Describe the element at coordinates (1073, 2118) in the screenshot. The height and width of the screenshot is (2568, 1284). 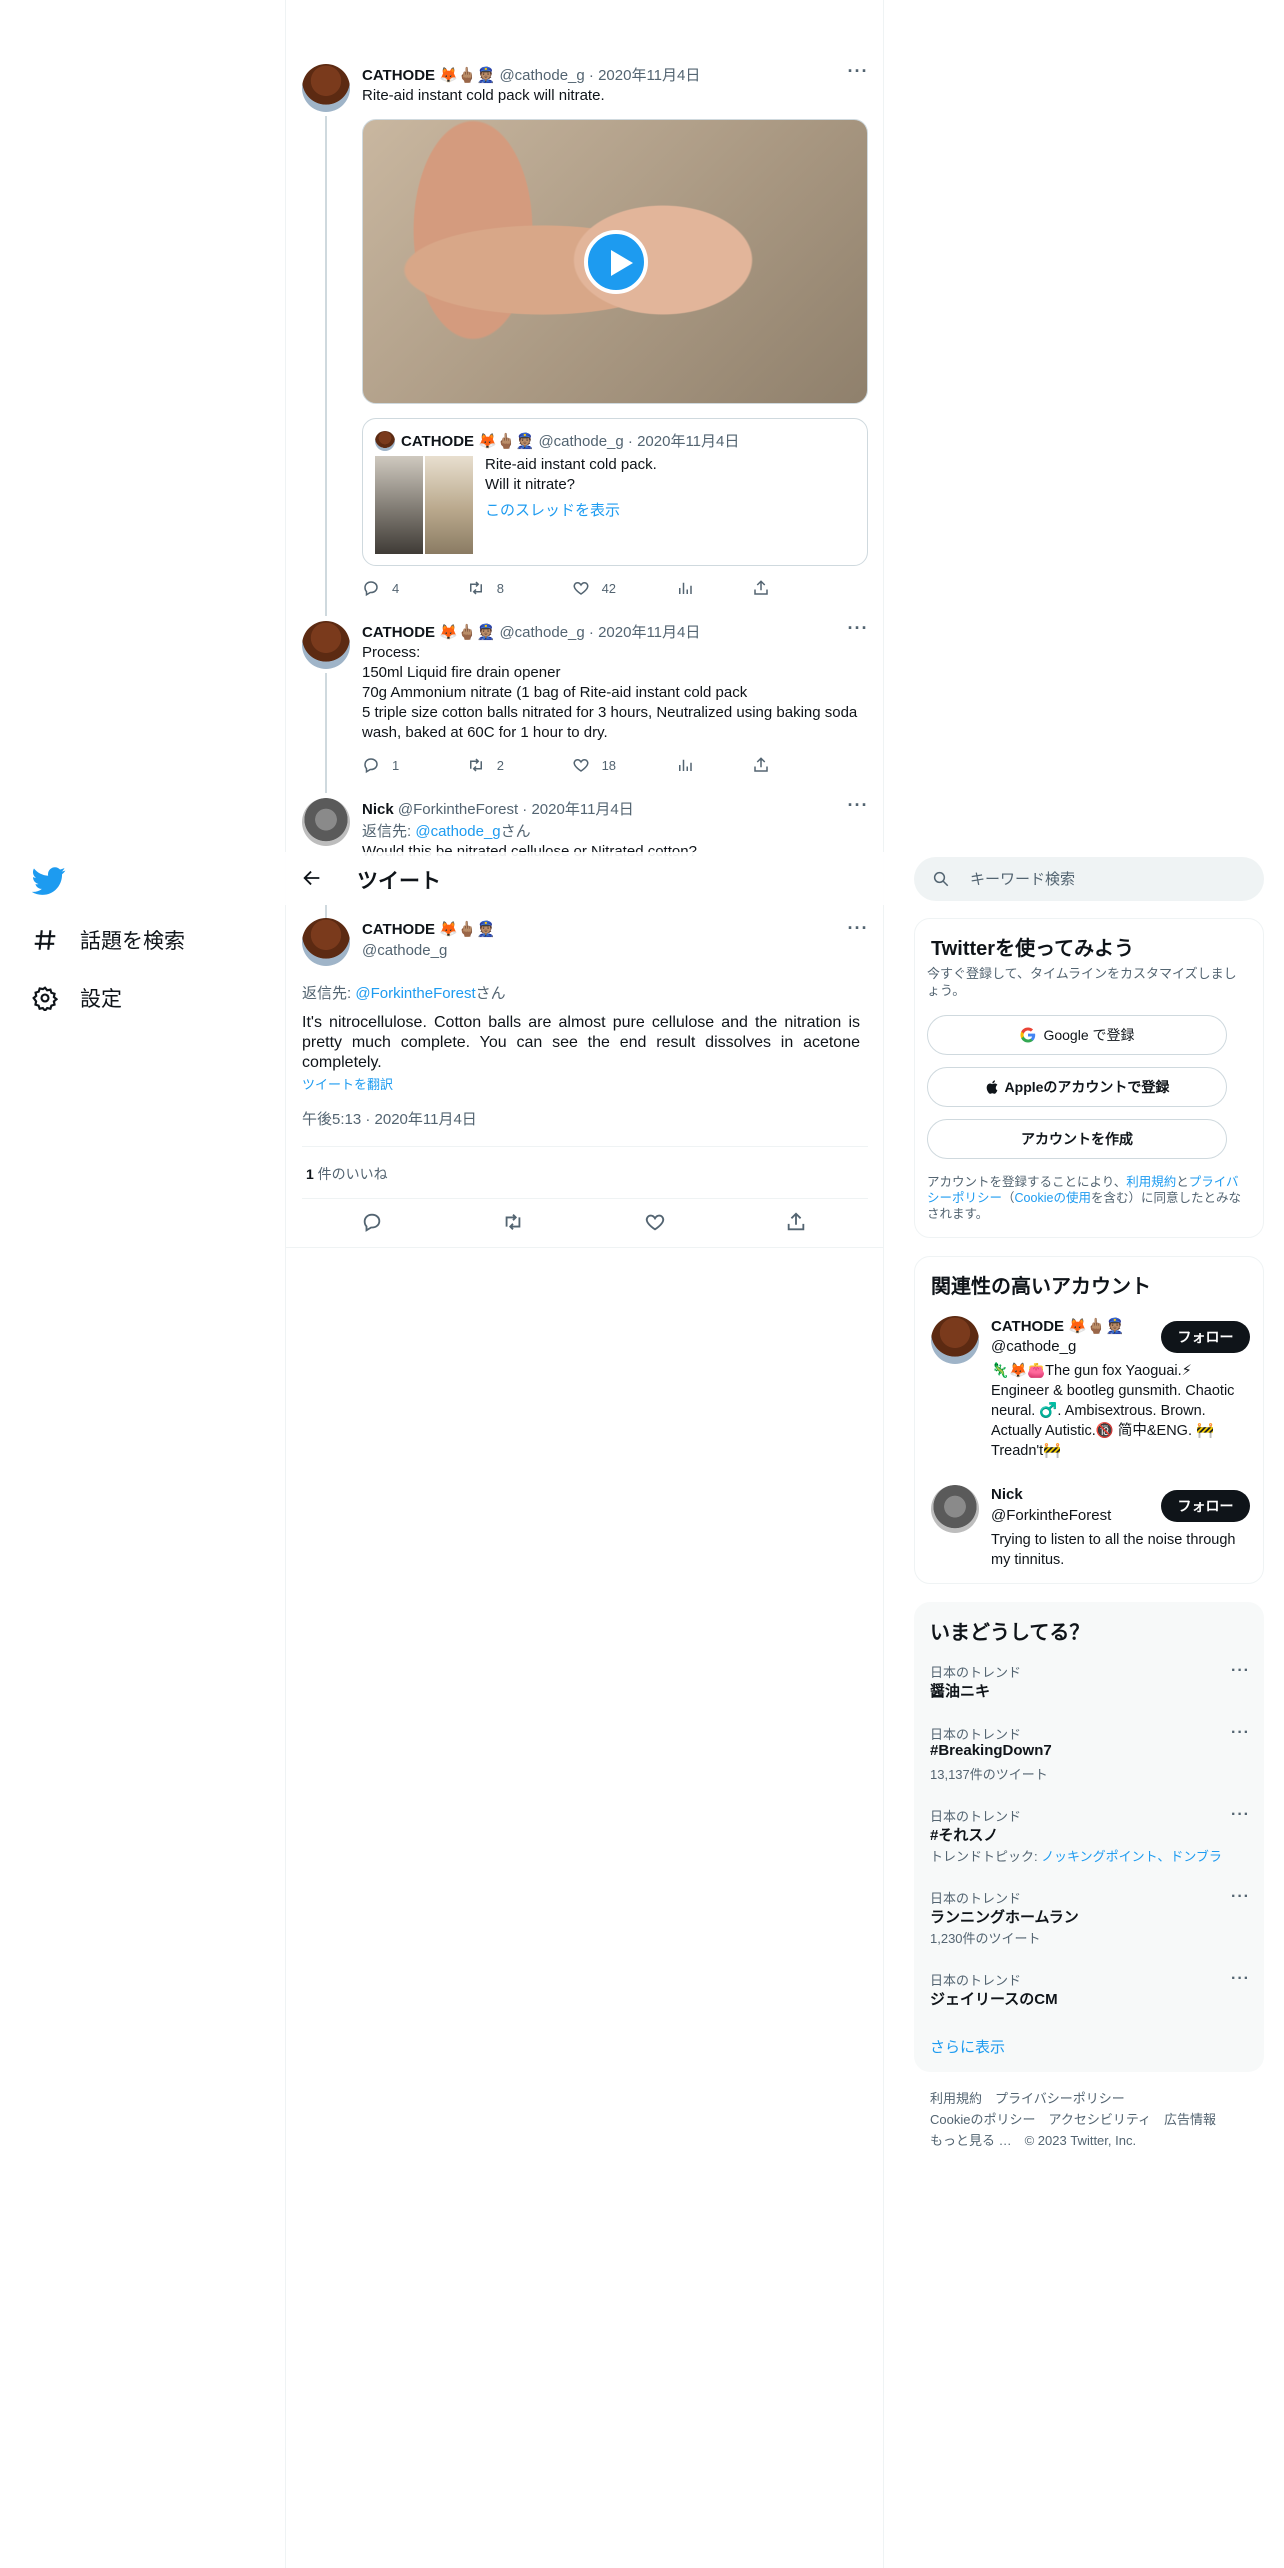
I see `footer-links: Cookieのポリシー アクセシビリティ 広告情報` at that location.